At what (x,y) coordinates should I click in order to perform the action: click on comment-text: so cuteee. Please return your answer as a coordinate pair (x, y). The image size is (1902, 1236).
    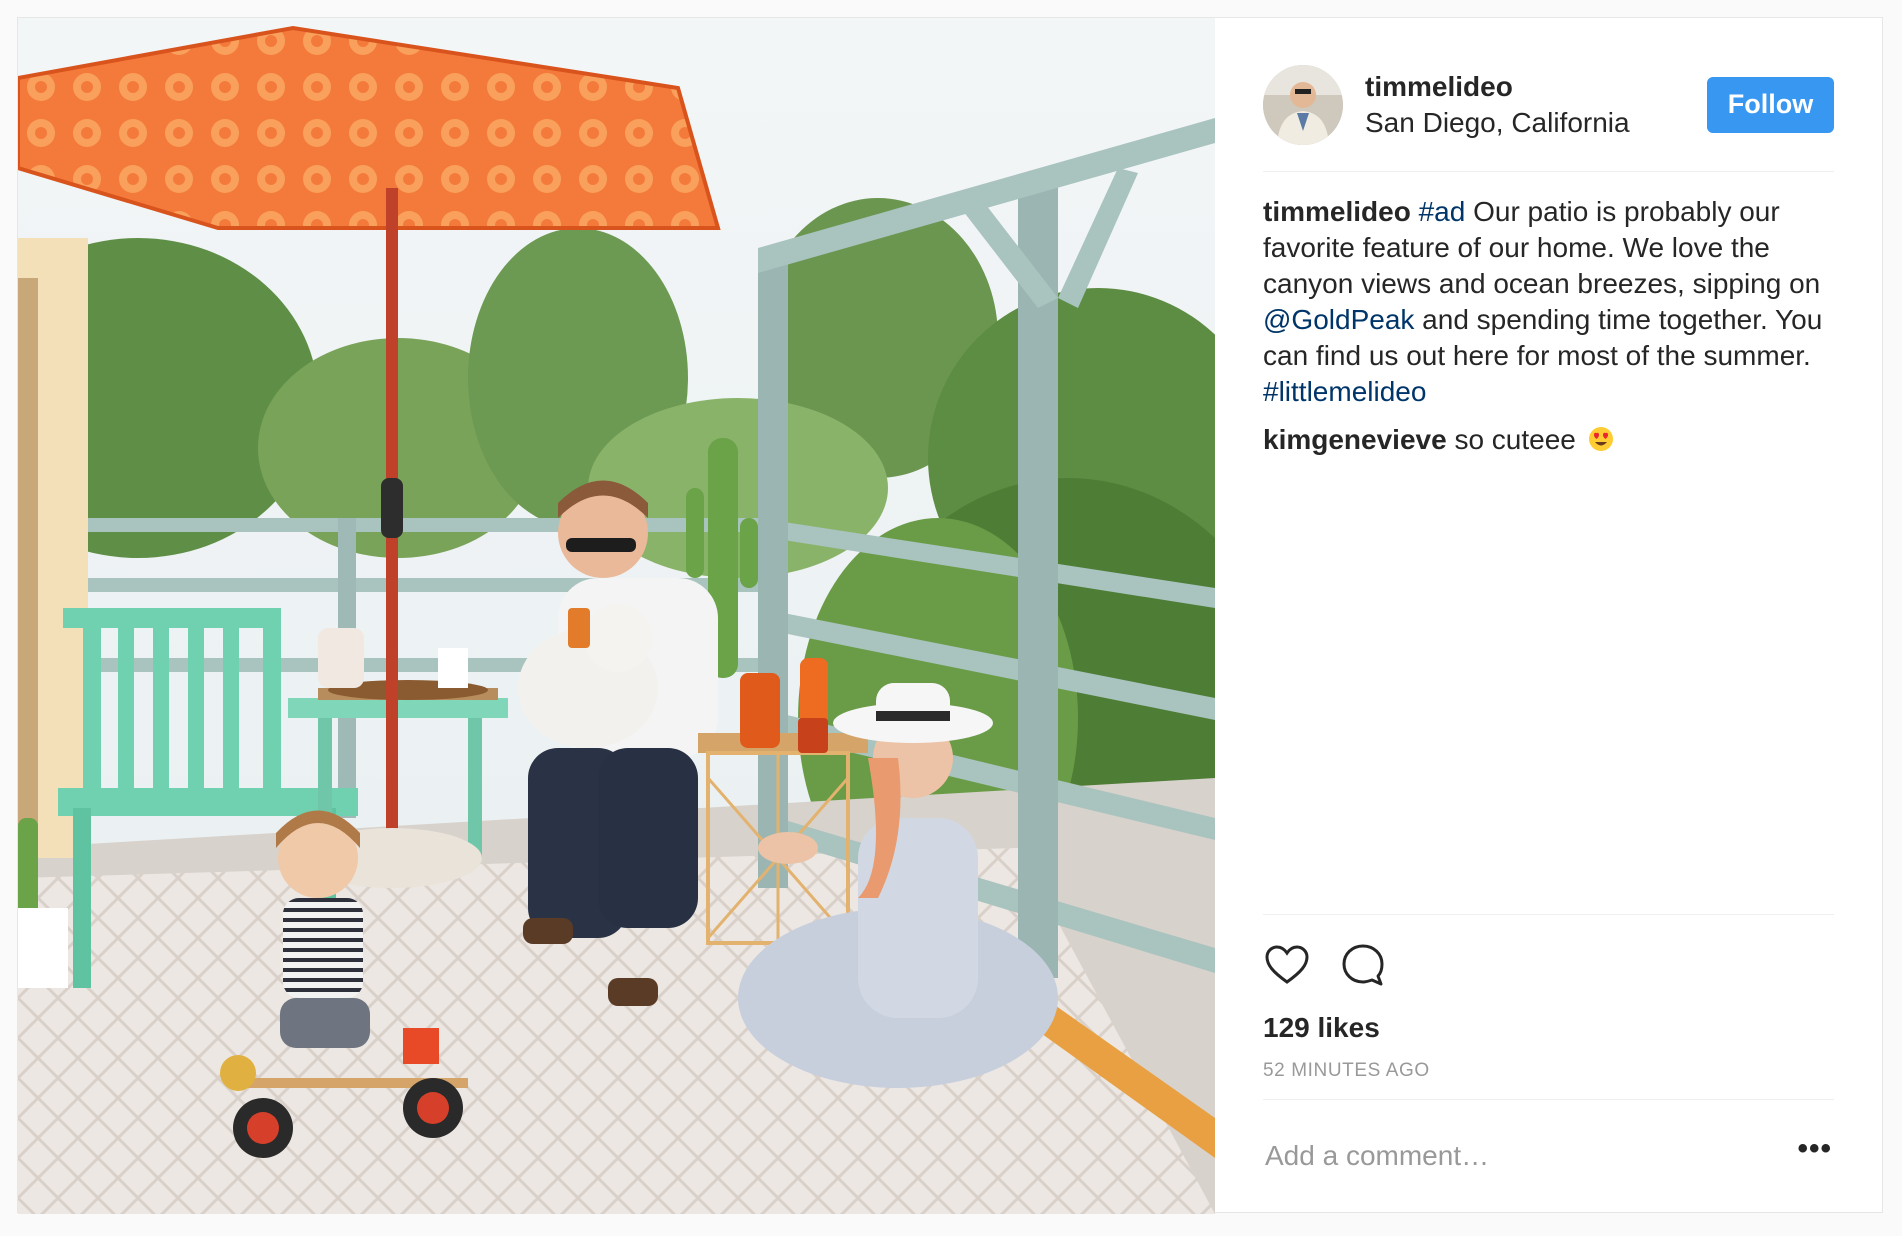
    Looking at the image, I should click on (1511, 439).